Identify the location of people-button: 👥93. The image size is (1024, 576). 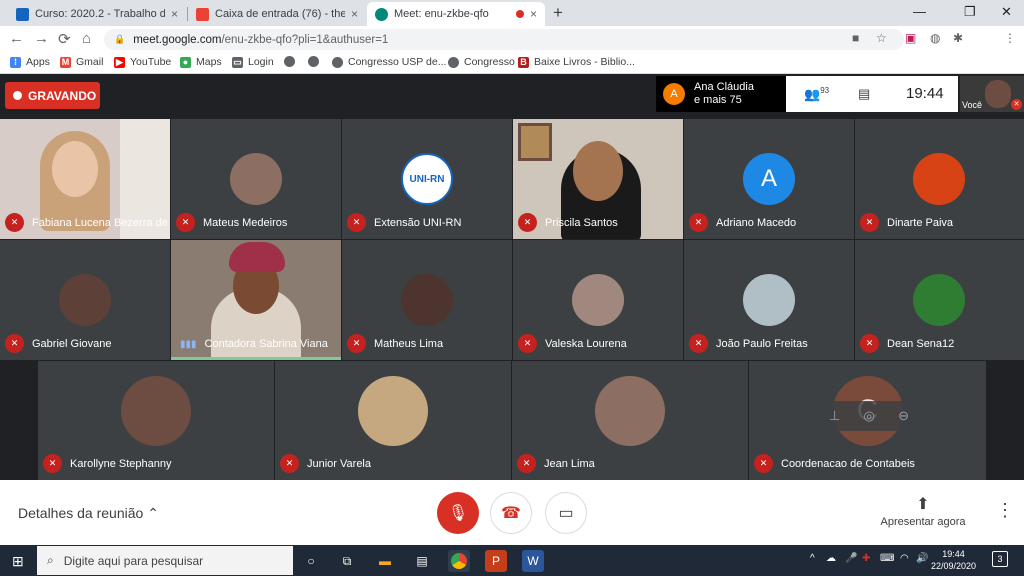
(816, 94).